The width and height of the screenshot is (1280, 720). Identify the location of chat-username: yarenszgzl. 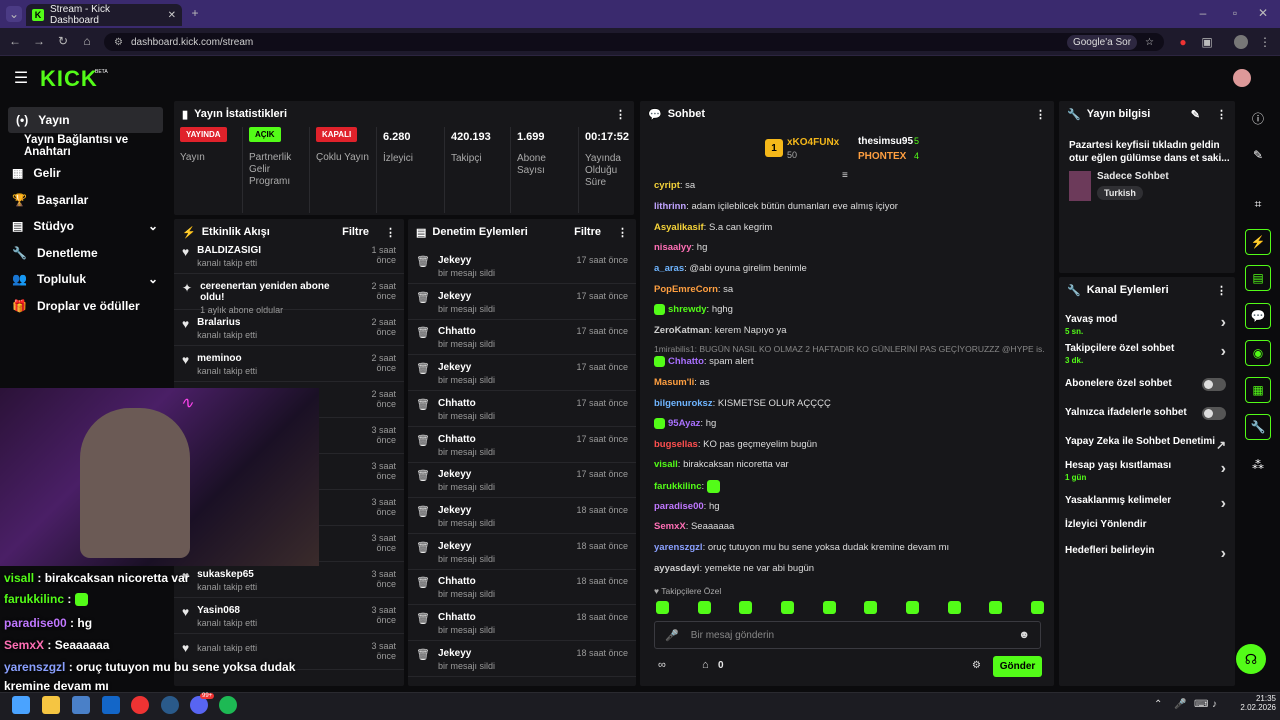
(678, 547).